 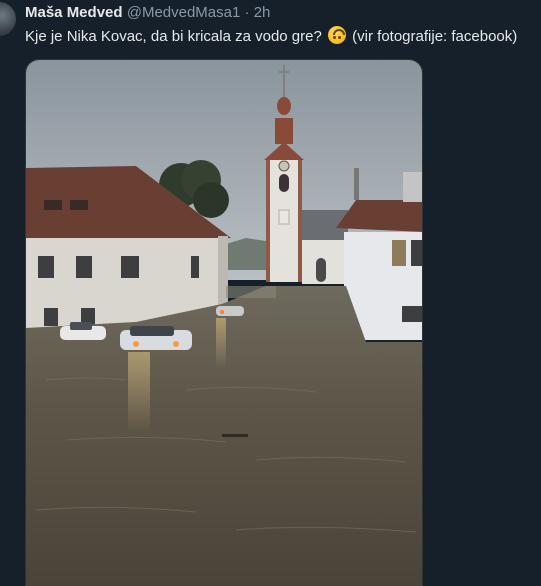 What do you see at coordinates (435, 36) in the screenshot?
I see `tweet-text-source: (vir fotografije: facebook)` at bounding box center [435, 36].